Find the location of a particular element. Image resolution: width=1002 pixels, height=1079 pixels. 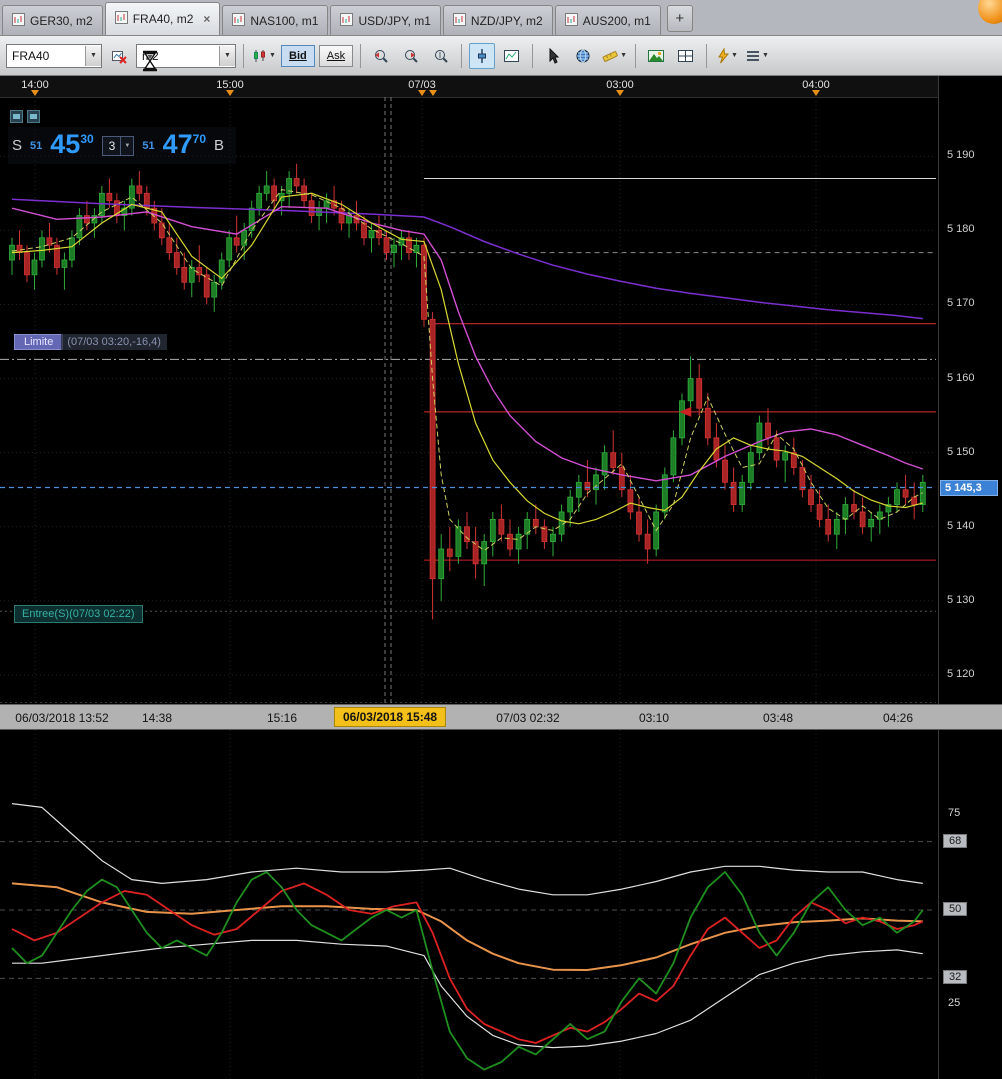

symbol-combo: FRA40 ▼ is located at coordinates (54, 55).